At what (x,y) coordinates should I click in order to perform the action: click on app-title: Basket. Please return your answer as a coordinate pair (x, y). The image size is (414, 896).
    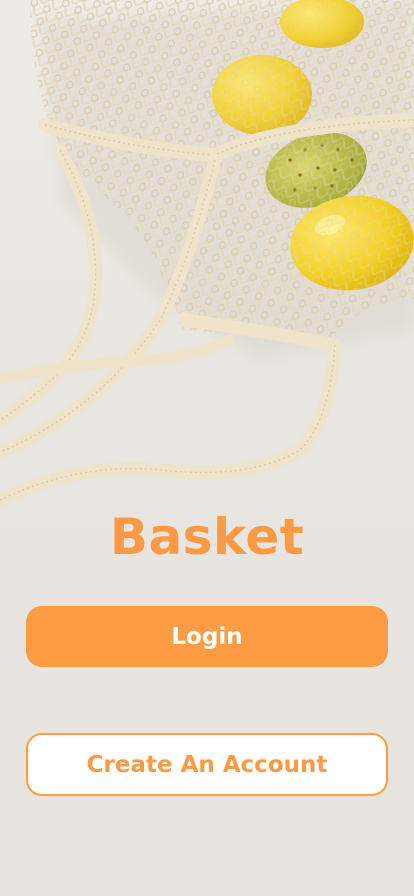
    Looking at the image, I should click on (207, 537).